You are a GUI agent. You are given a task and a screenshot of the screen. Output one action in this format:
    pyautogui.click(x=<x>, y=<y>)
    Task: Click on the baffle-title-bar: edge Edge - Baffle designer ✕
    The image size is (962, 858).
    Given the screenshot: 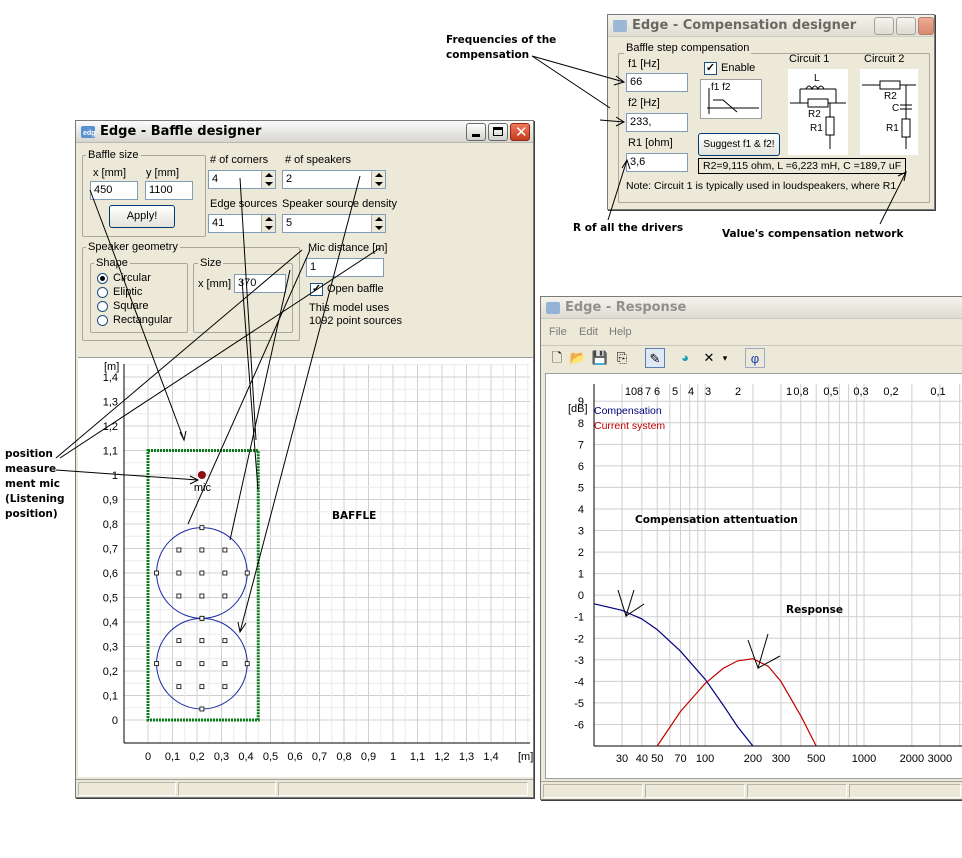 What is the action you would take?
    pyautogui.click(x=304, y=132)
    